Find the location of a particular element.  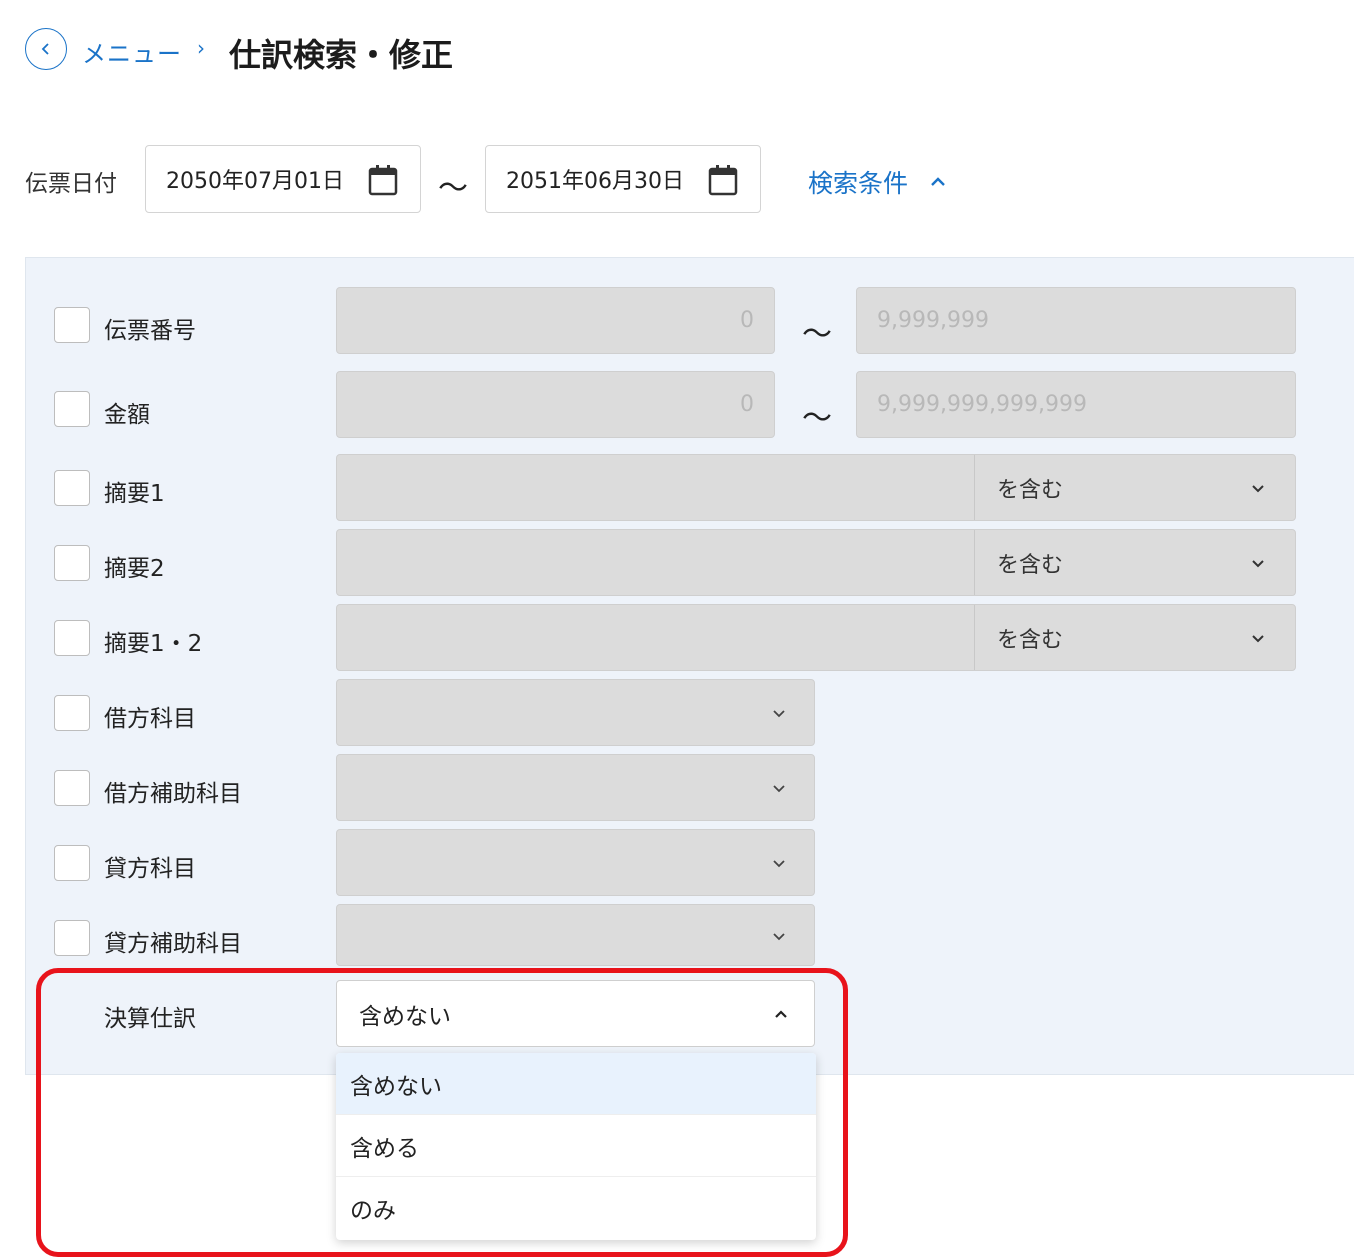

date-to-input: 2051年06月30日 is located at coordinates (623, 179).